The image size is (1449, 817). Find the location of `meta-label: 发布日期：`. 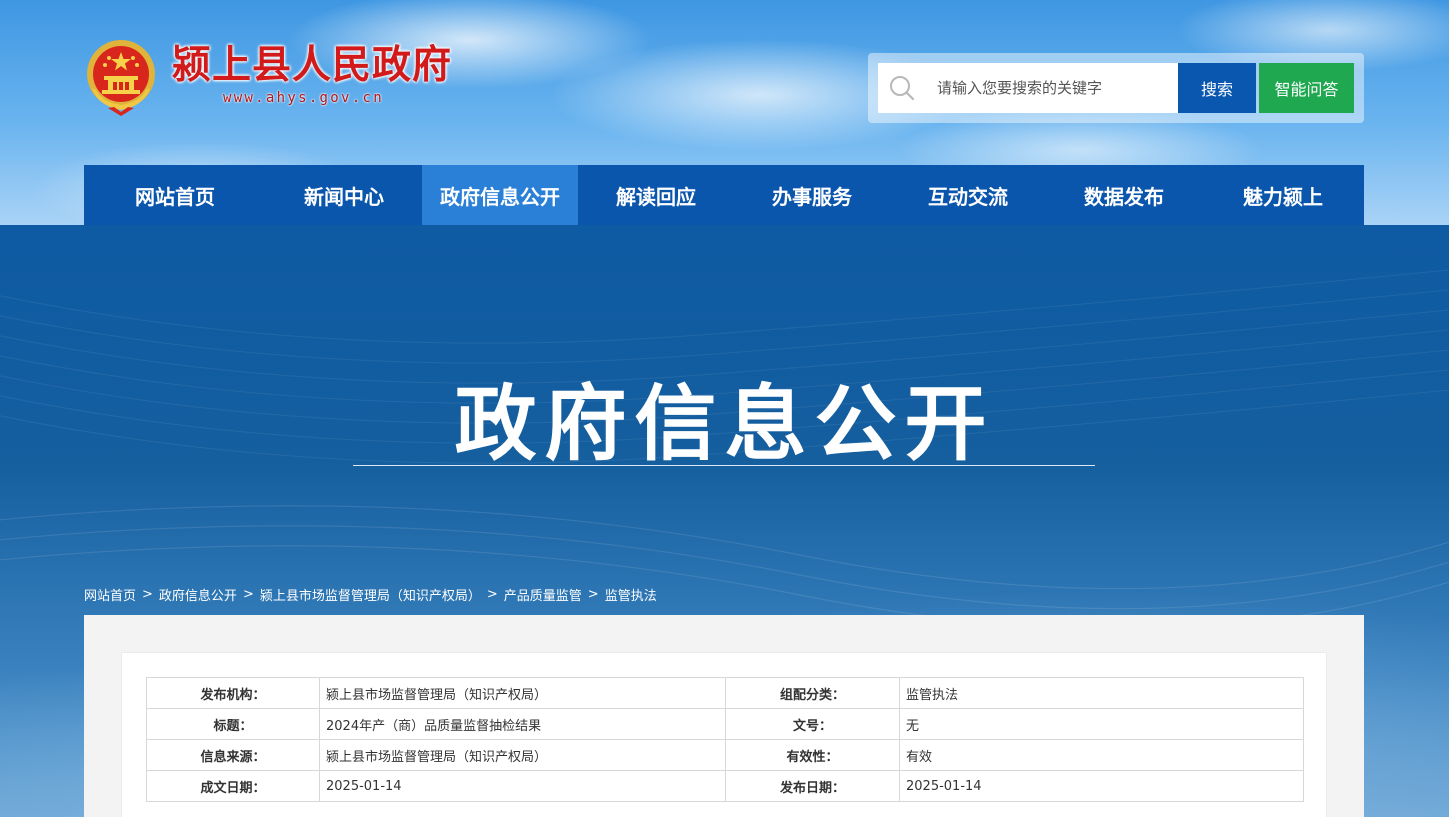

meta-label: 发布日期： is located at coordinates (812, 786).